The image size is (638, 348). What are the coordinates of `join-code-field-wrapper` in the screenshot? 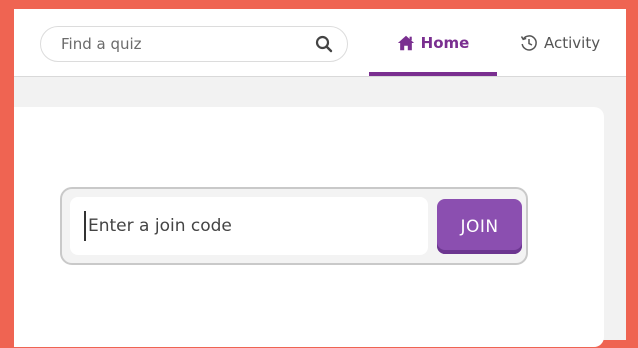 It's located at (249, 226).